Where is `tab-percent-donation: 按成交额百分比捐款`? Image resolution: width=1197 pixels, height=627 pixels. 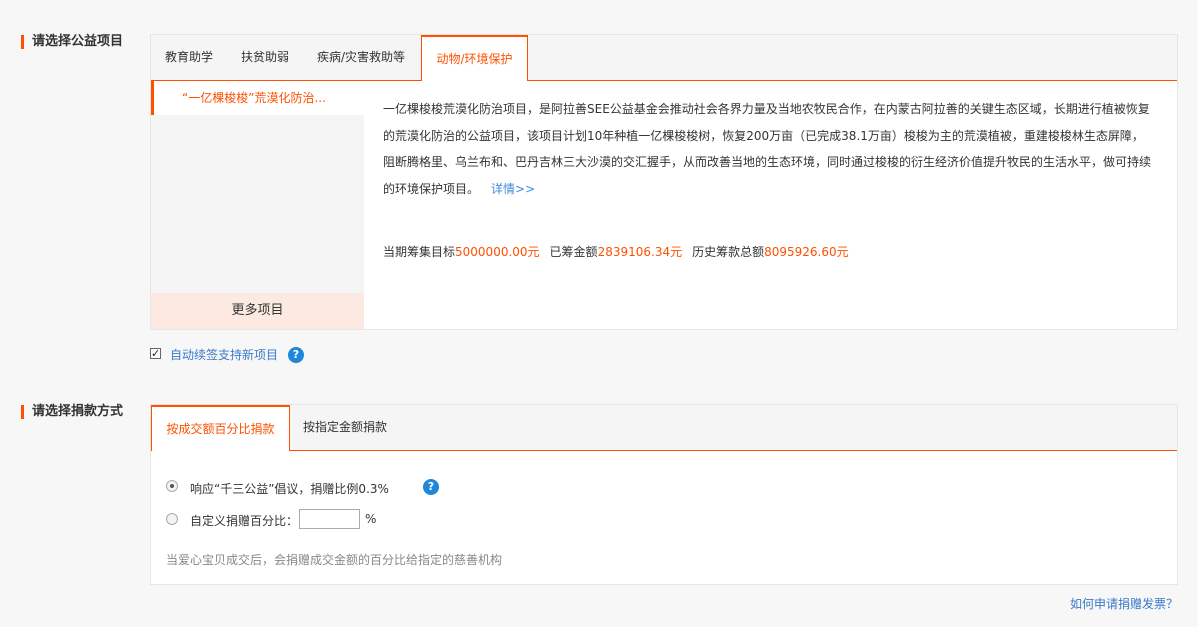
tab-percent-donation: 按成交额百分比捐款 is located at coordinates (220, 428).